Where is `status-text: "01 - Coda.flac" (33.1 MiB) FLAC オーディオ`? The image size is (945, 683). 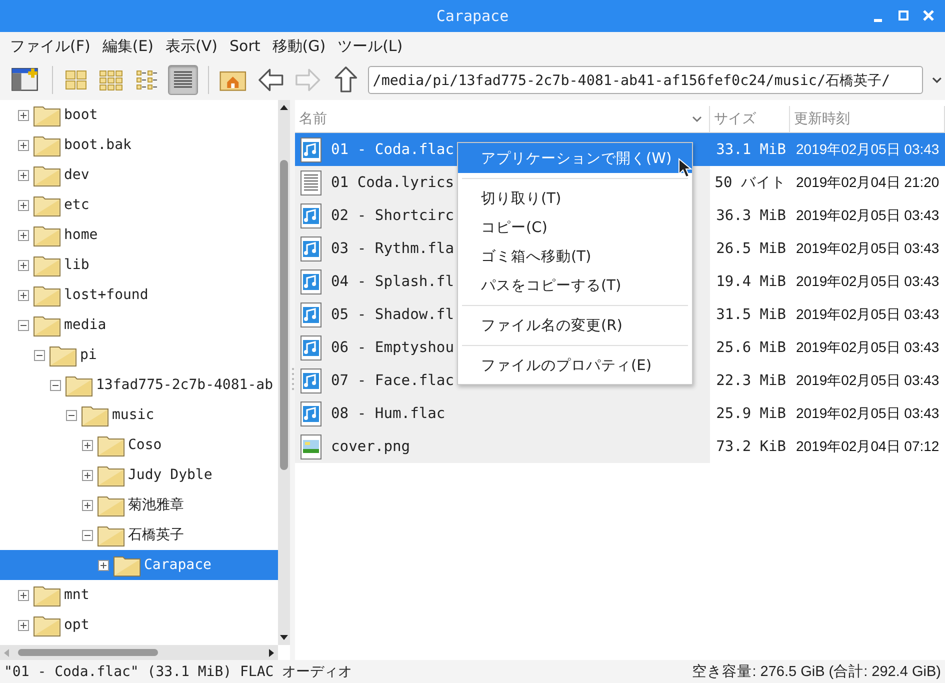 status-text: "01 - Coda.flac" (33.1 MiB) FLAC オーディオ is located at coordinates (178, 671).